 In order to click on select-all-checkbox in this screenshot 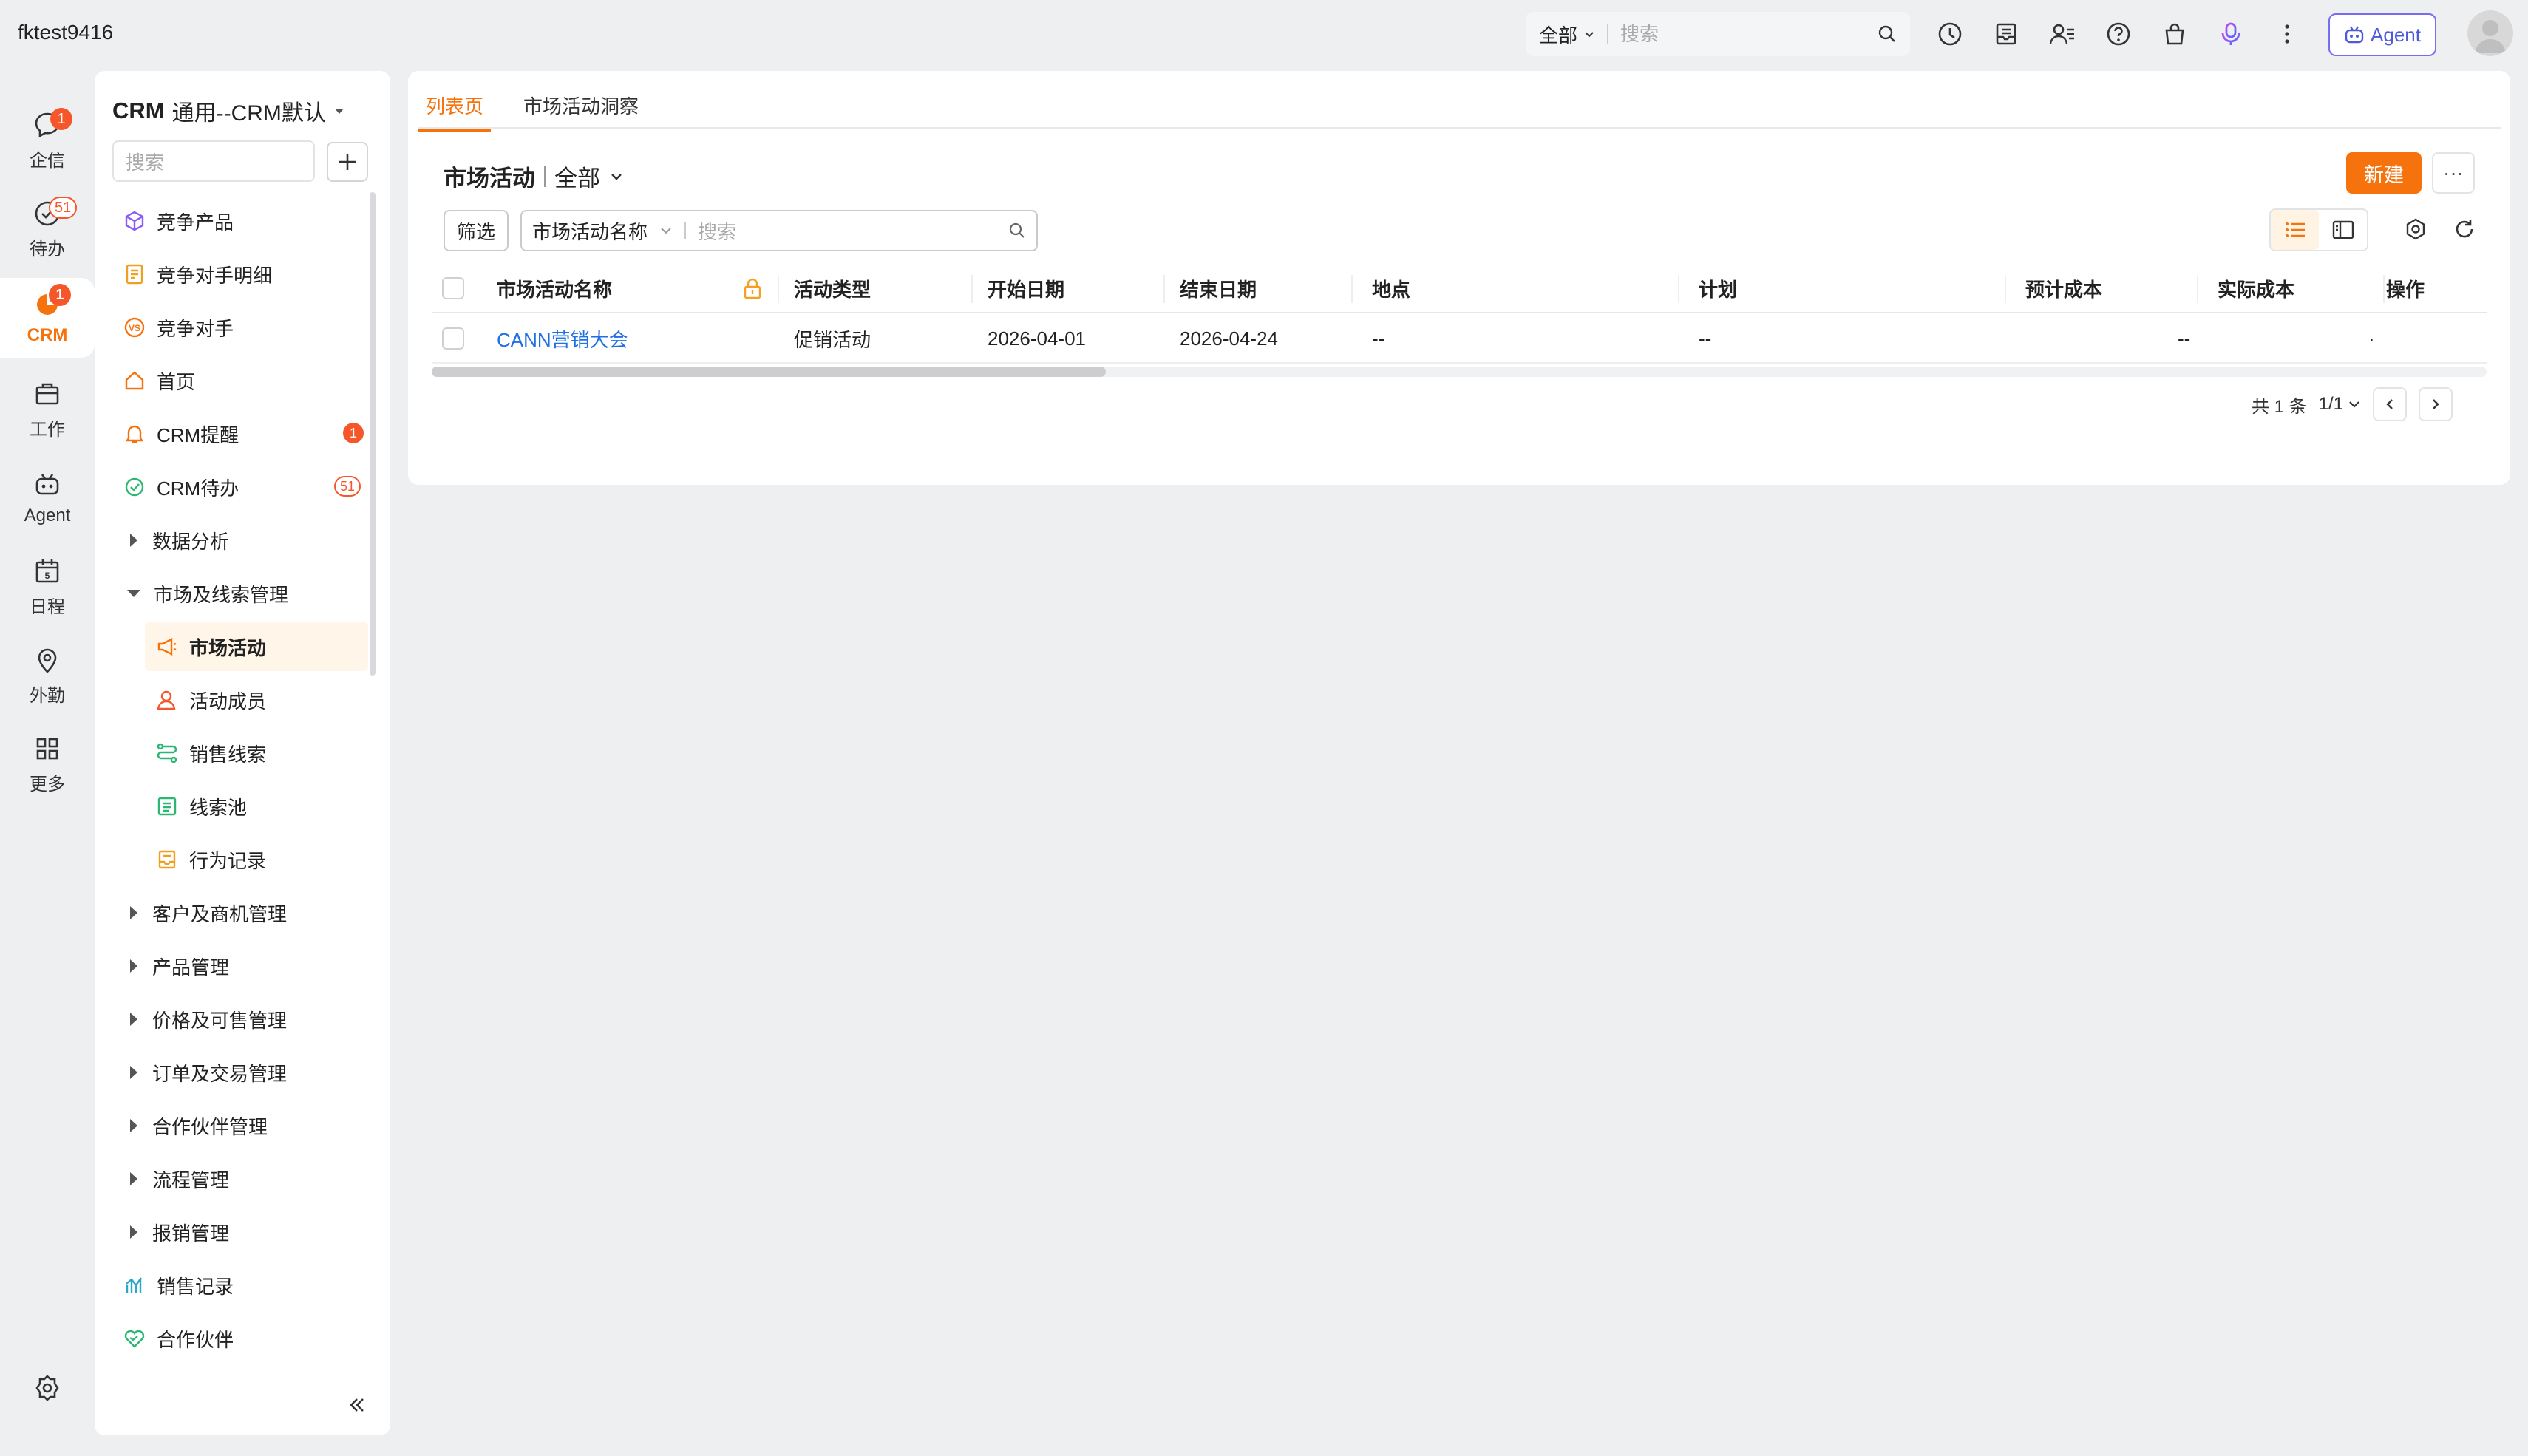, I will do `click(453, 288)`.